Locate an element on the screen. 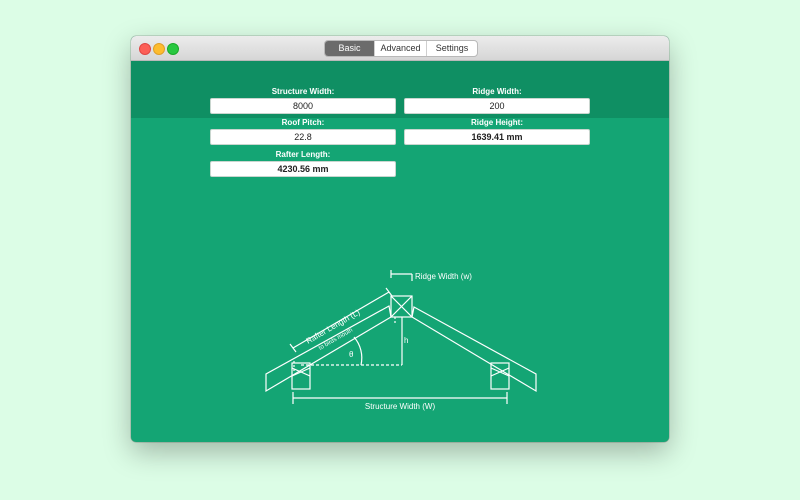 This screenshot has width=800, height=500. ridge-width-diagram-label: Ridge Width (w) is located at coordinates (443, 276).